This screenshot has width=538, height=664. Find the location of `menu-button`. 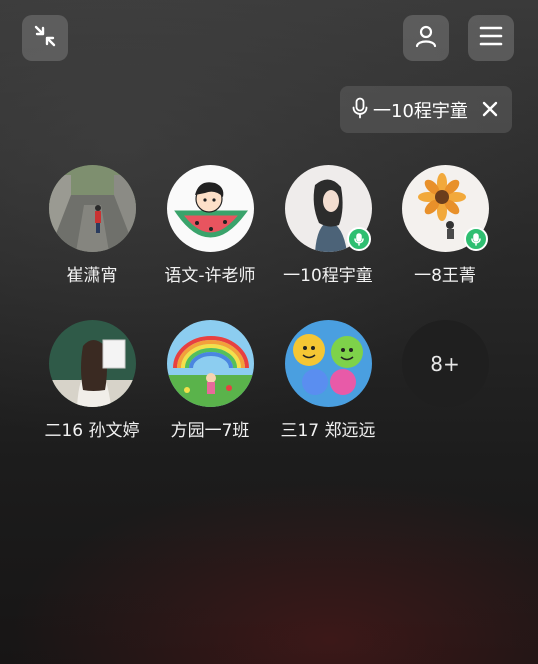

menu-button is located at coordinates (491, 38).